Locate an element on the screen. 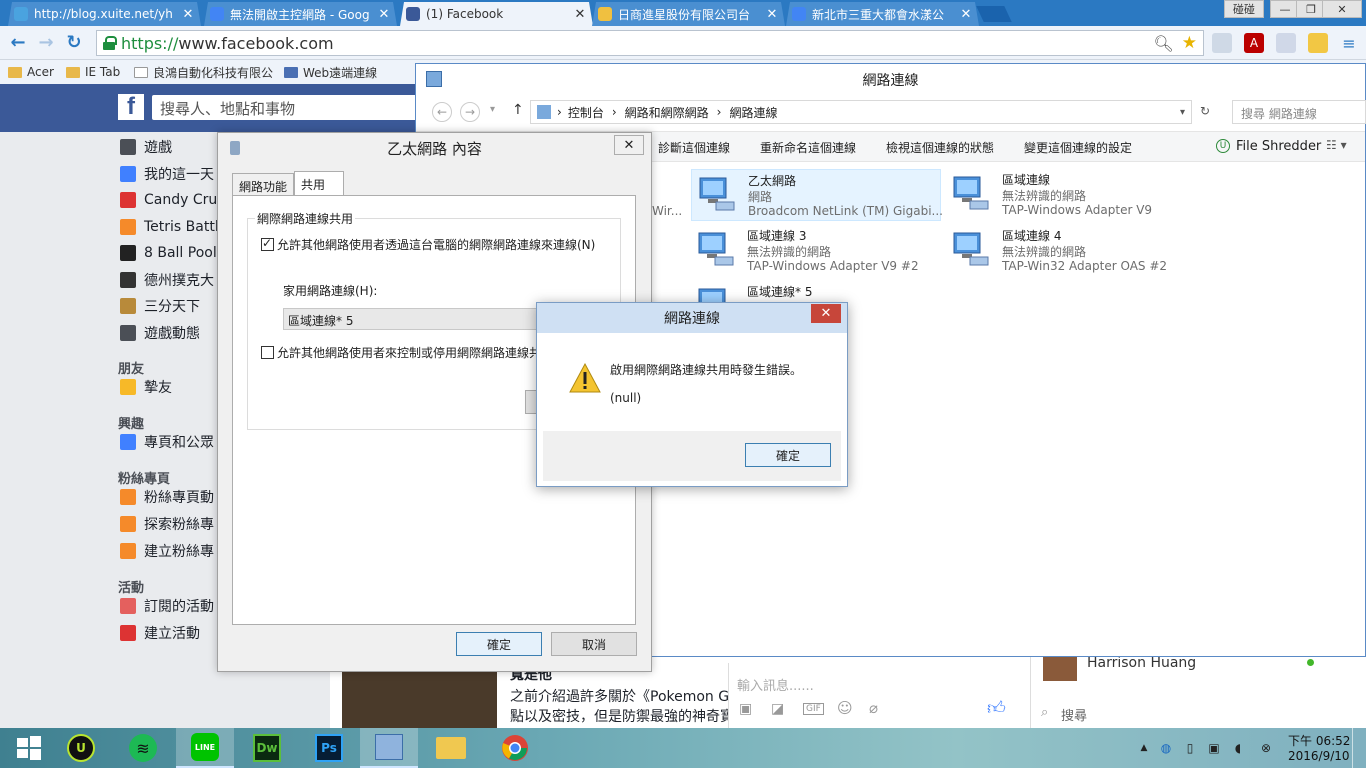 The width and height of the screenshot is (1366, 768). profile-button: 碰碰 is located at coordinates (1244, 9).